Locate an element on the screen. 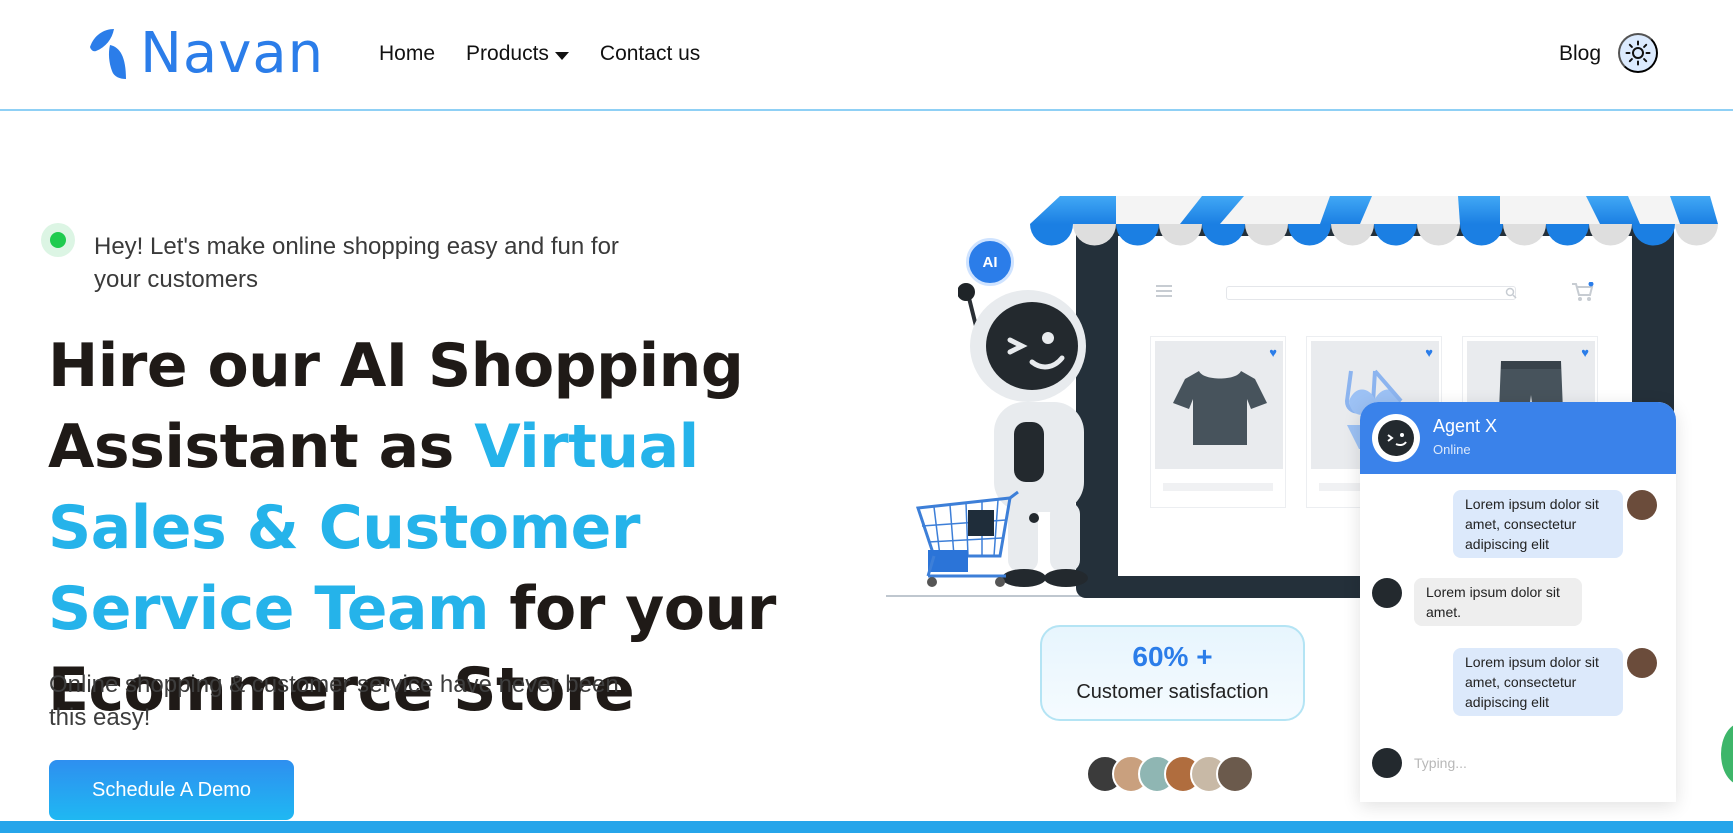  agent-status: Online is located at coordinates (1452, 449).